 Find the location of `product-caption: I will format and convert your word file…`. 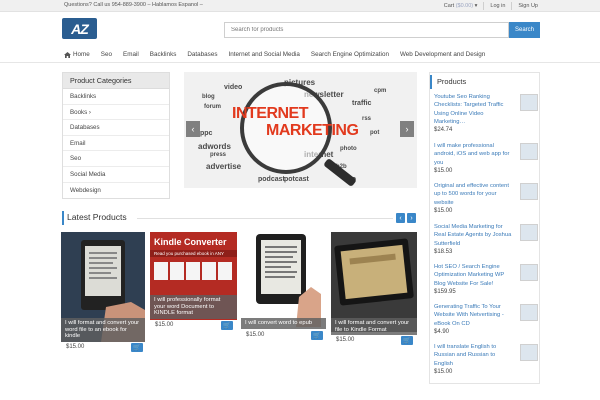

product-caption: I will format and convert your word file… is located at coordinates (103, 330).